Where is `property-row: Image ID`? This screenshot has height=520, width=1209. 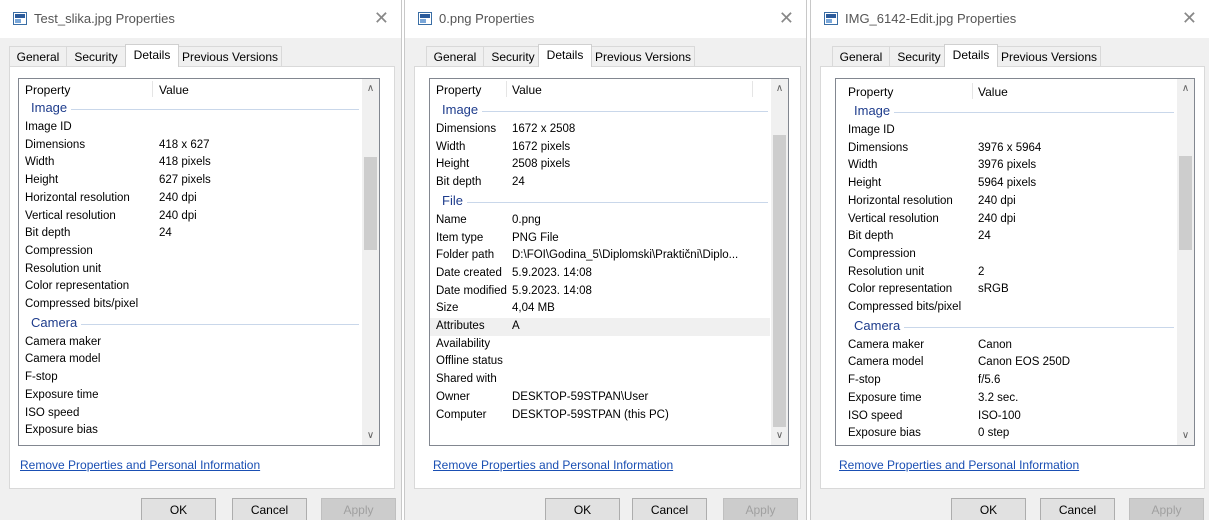 property-row: Image ID is located at coordinates (1009, 131).